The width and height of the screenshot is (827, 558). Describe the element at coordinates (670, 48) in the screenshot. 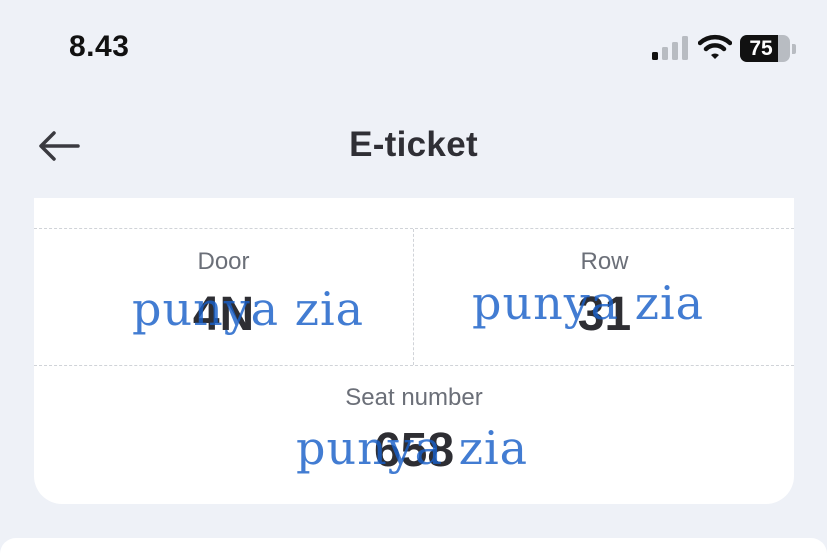

I see `signal-icon` at that location.